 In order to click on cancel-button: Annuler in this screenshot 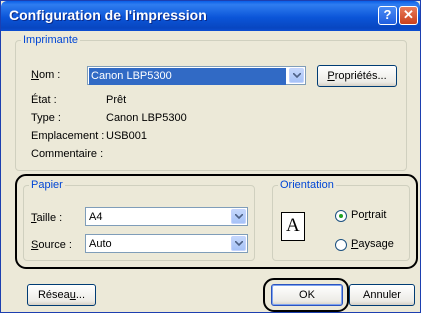, I will do `click(382, 295)`.